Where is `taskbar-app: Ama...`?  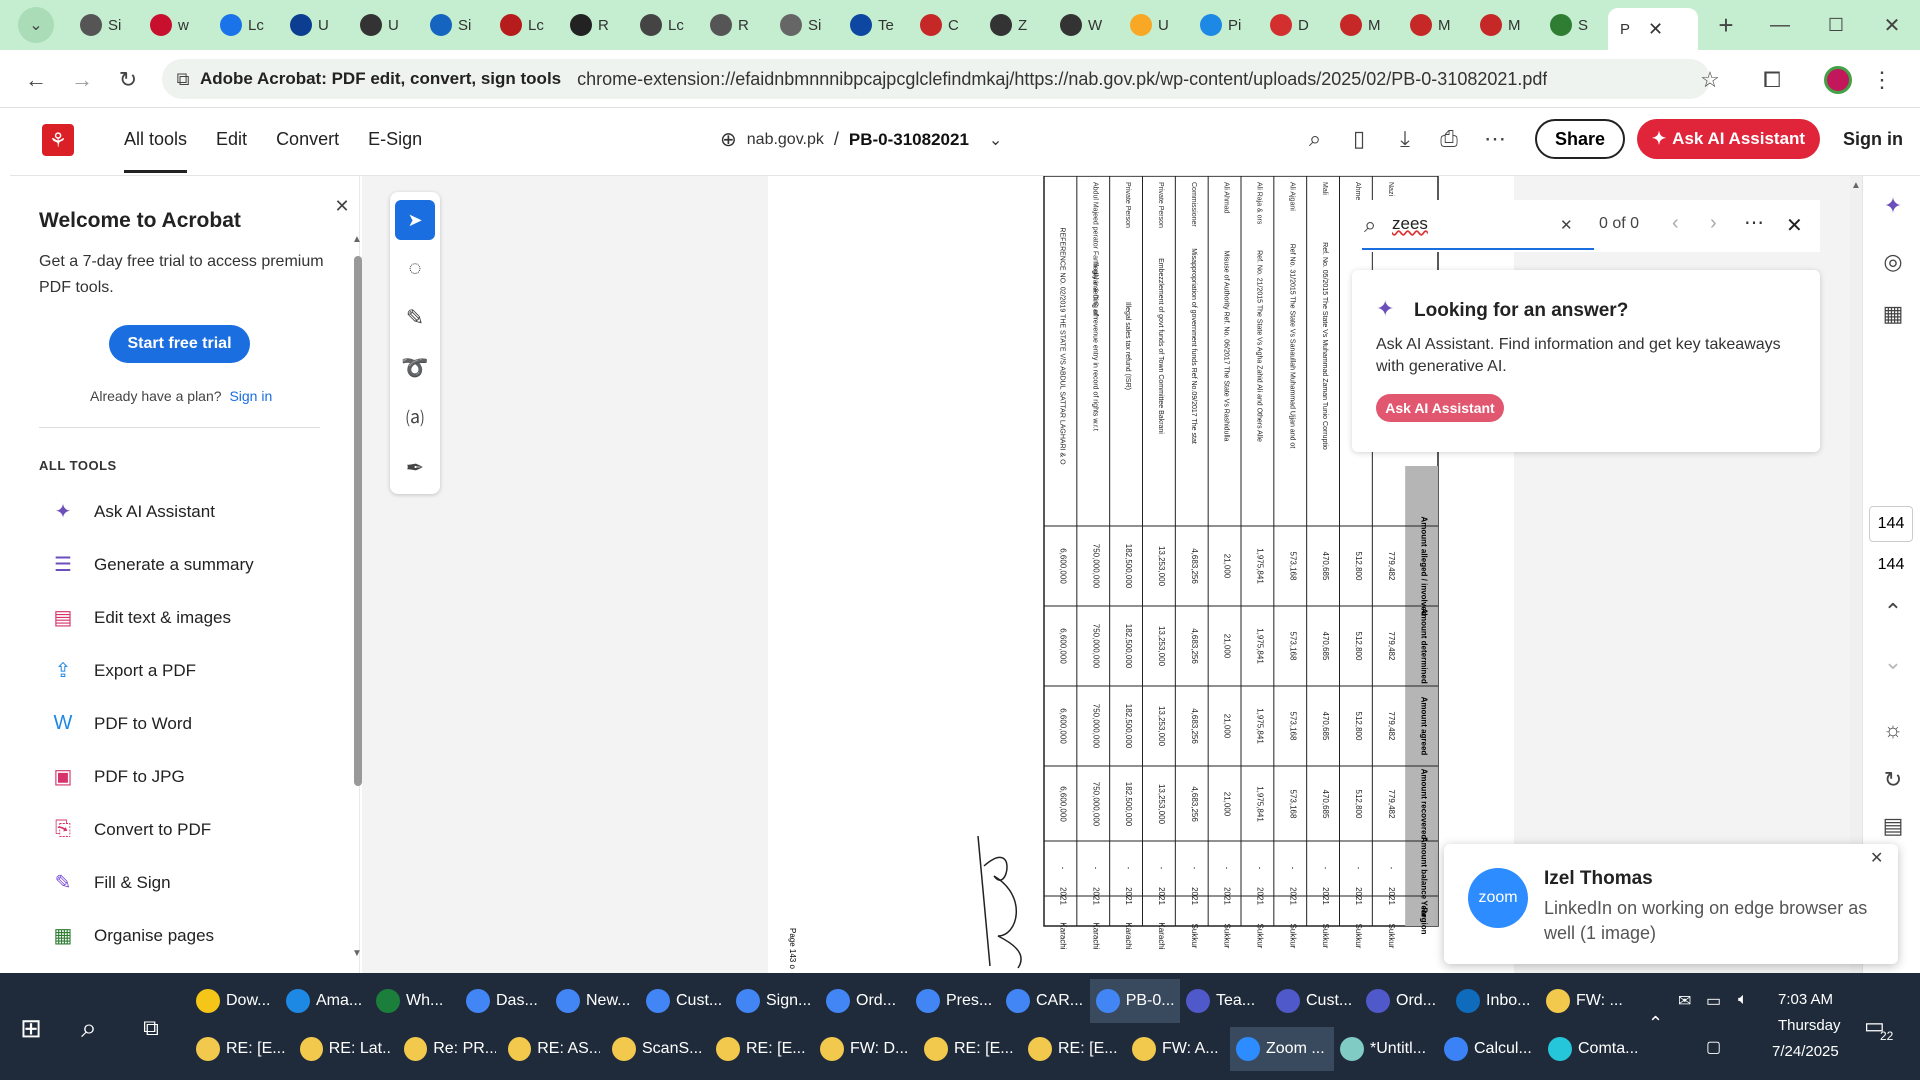
taskbar-app: Ama... is located at coordinates (325, 1001).